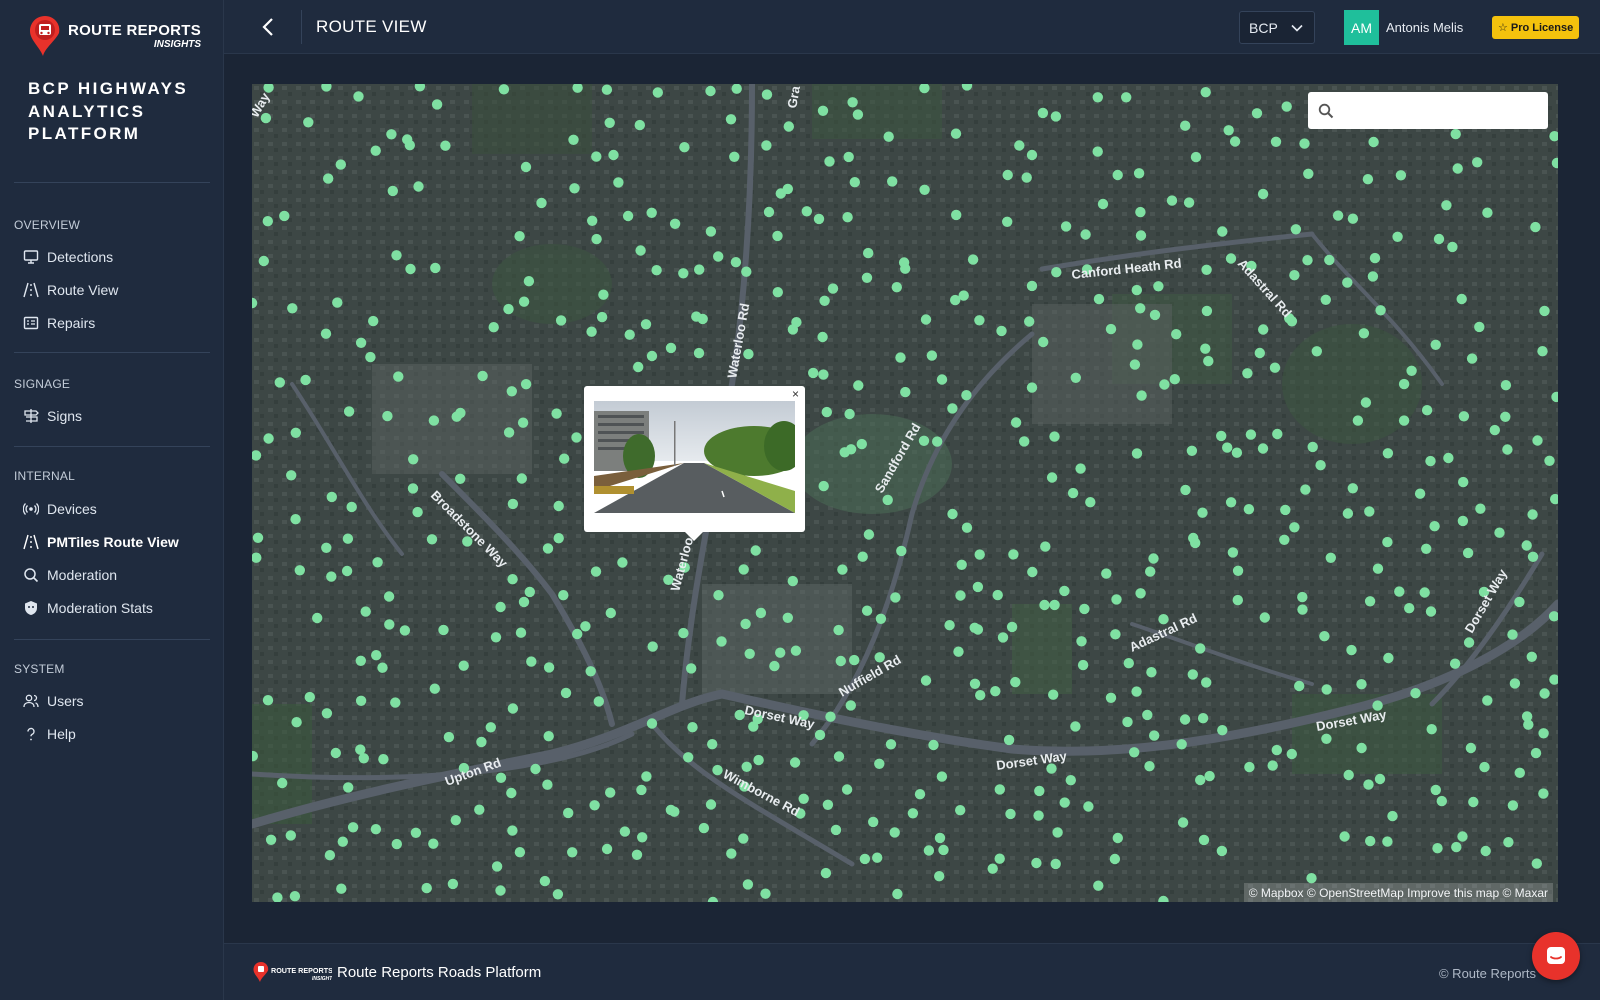 The height and width of the screenshot is (1000, 1600). What do you see at coordinates (268, 27) in the screenshot?
I see `back-button` at bounding box center [268, 27].